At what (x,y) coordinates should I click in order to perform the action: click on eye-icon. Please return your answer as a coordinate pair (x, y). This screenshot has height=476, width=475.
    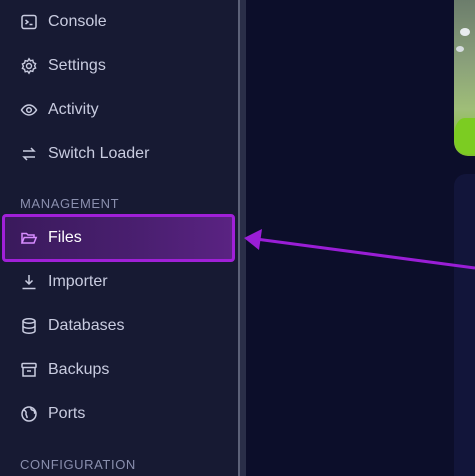
    Looking at the image, I should click on (29, 110).